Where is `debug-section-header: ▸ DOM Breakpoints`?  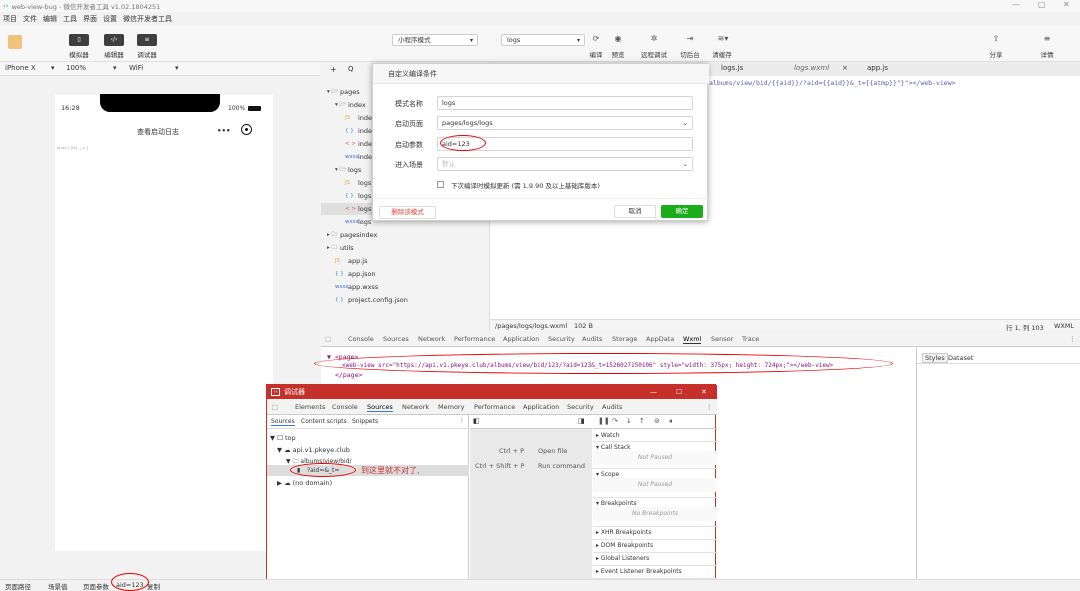
debug-section-header: ▸ DOM Breakpoints is located at coordinates (656, 544).